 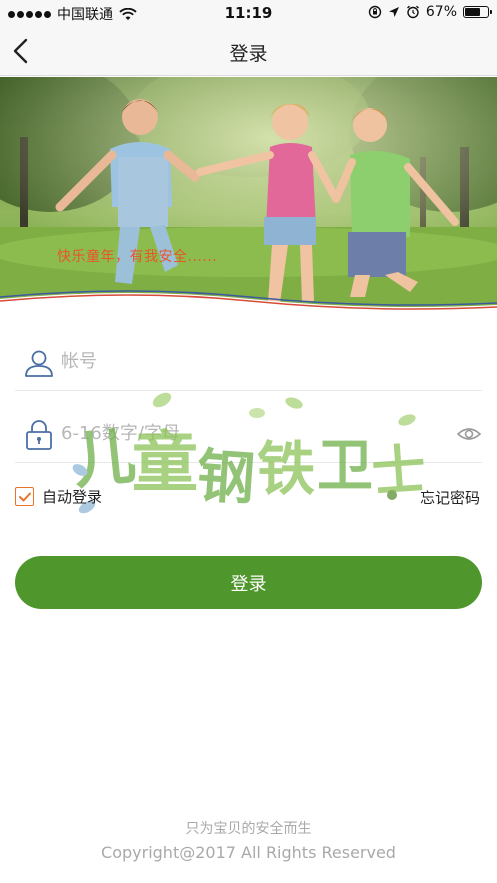 I want to click on battery-icon, so click(x=477, y=12).